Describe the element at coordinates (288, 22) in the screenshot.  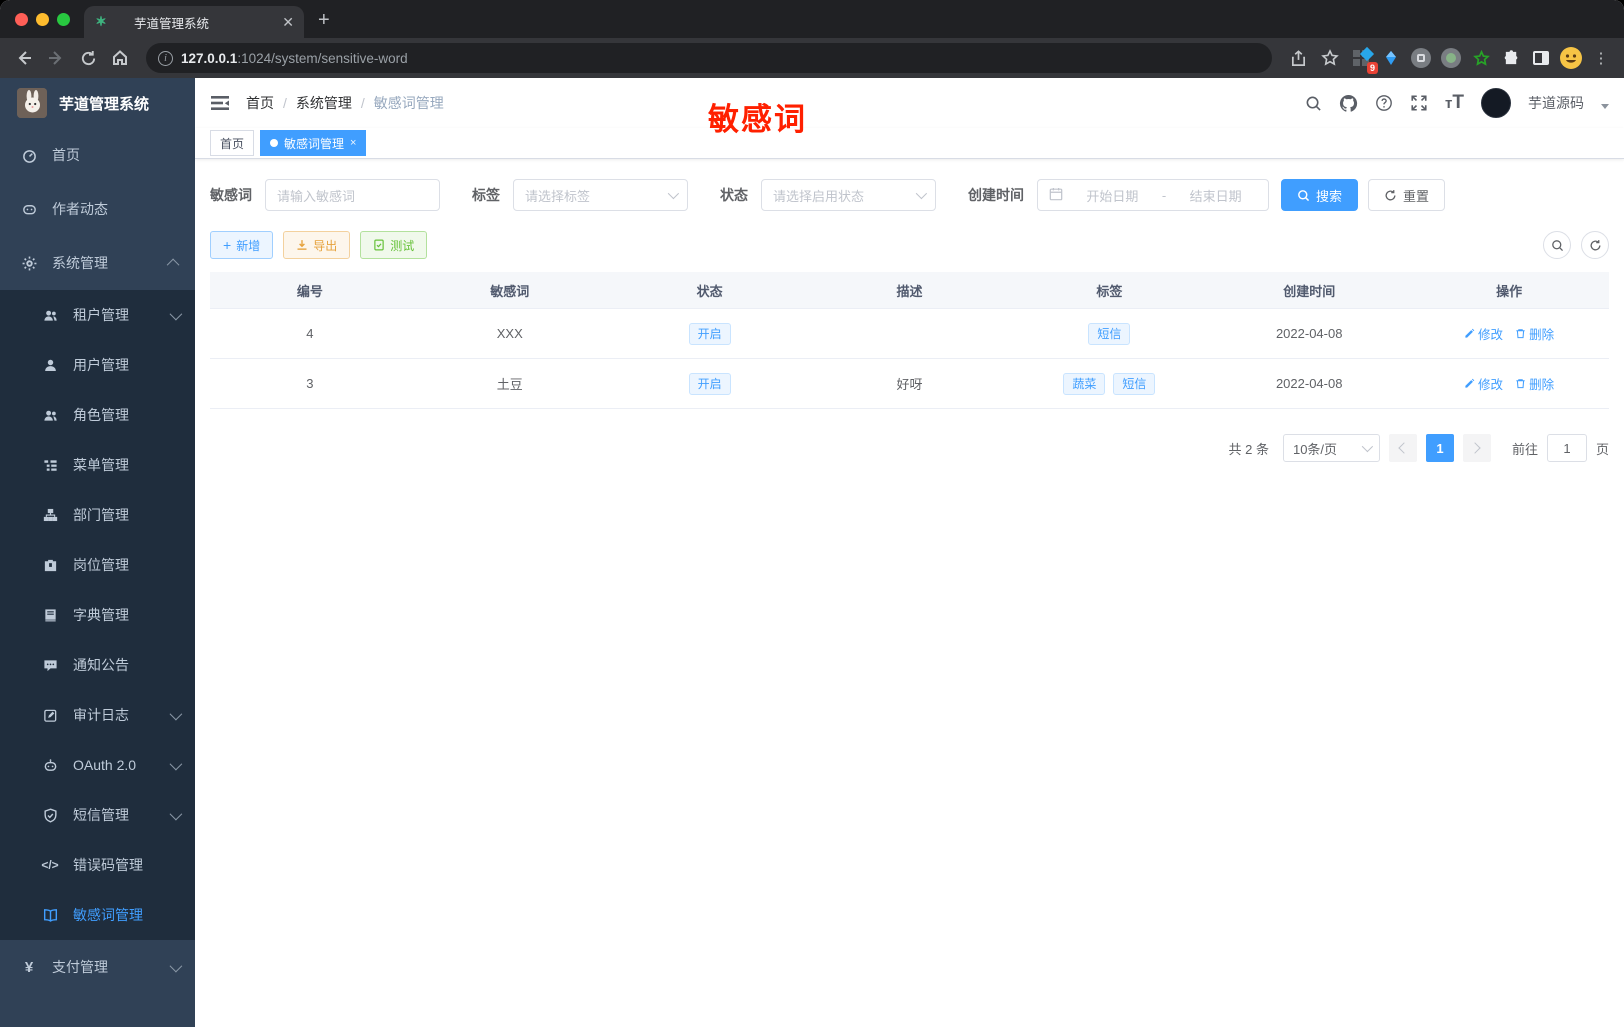
I see `tab-close-icon: ✕` at that location.